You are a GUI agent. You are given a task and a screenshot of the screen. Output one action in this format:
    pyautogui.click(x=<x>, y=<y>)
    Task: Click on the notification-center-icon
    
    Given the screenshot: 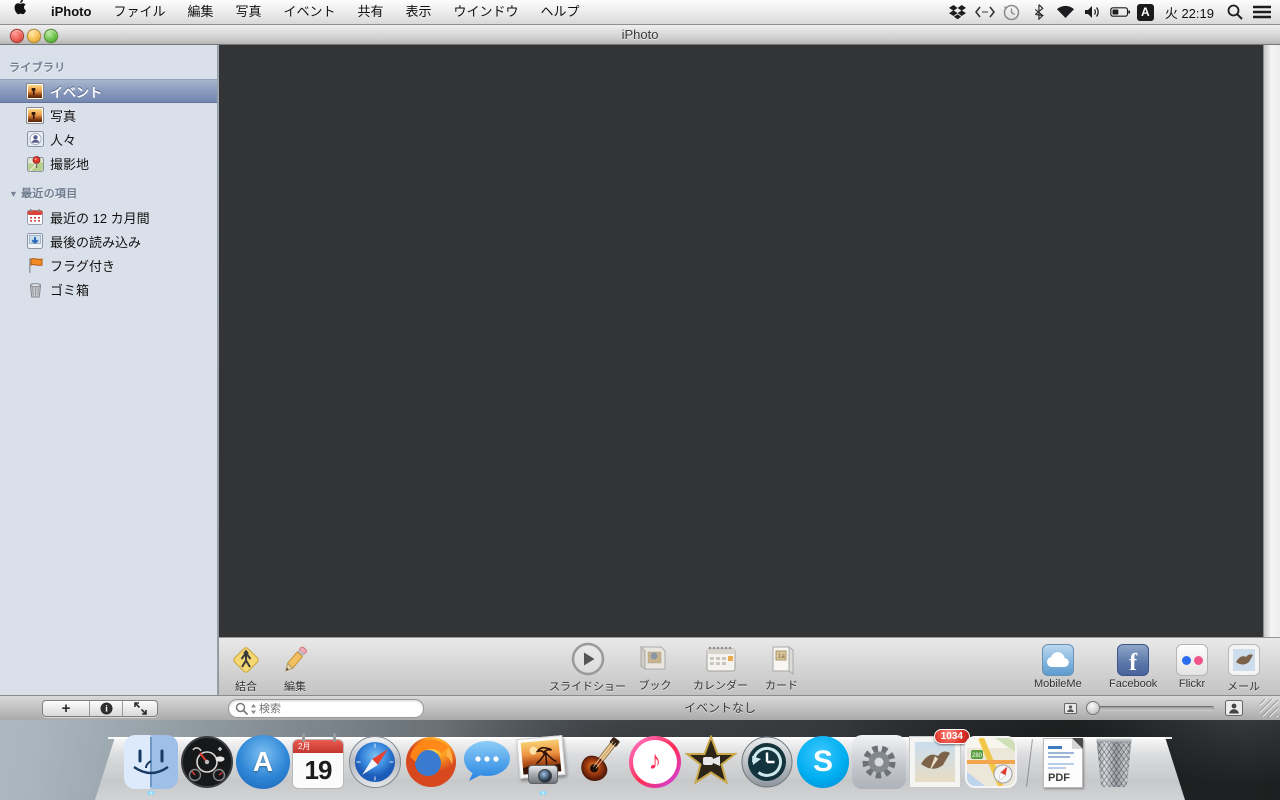 What is the action you would take?
    pyautogui.click(x=1262, y=12)
    